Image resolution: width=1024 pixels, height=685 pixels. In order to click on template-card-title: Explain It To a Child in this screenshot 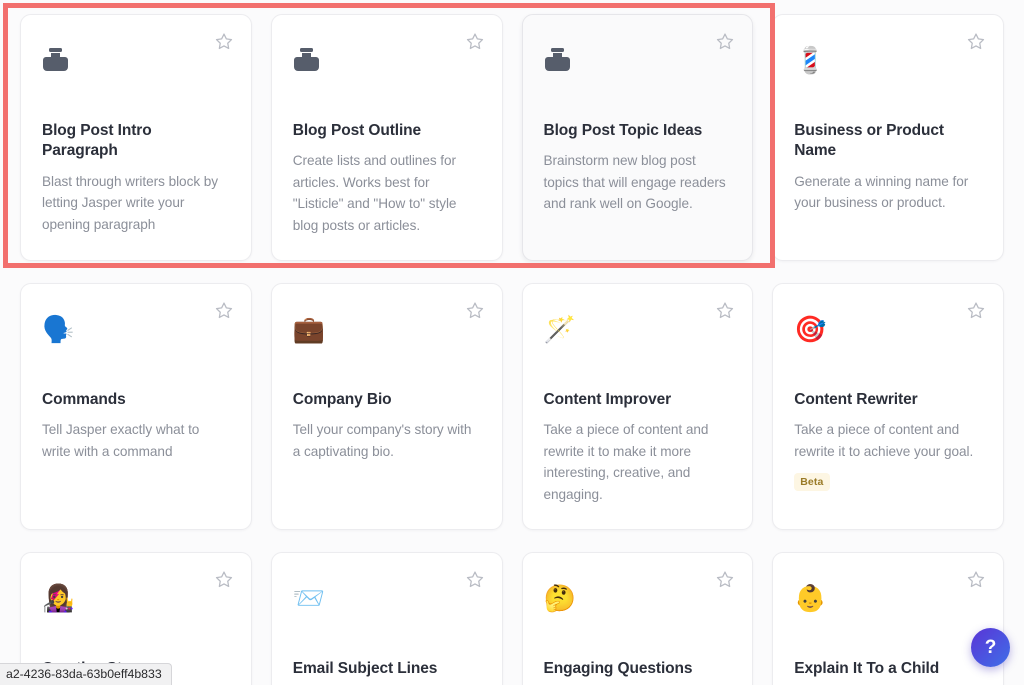, I will do `click(867, 668)`.